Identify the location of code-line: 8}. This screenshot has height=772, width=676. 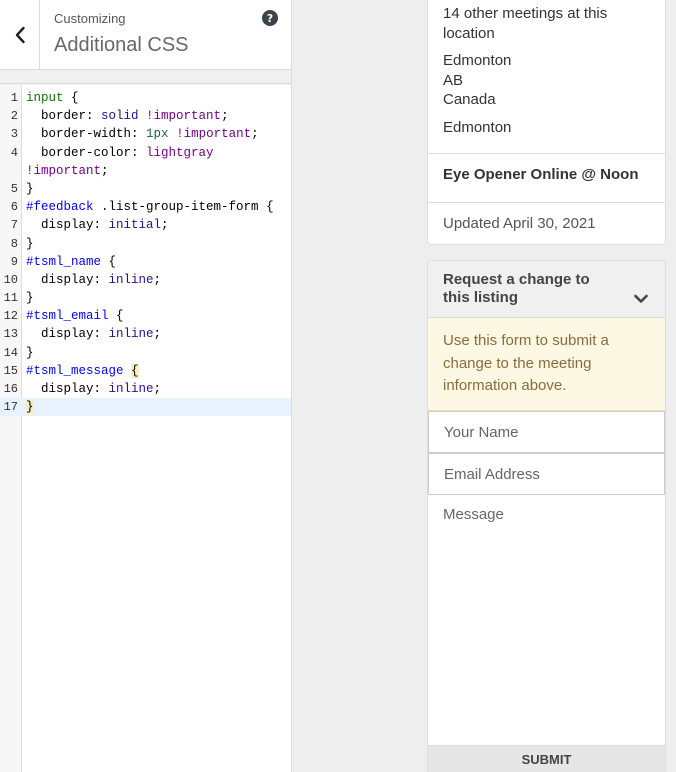
(22, 243).